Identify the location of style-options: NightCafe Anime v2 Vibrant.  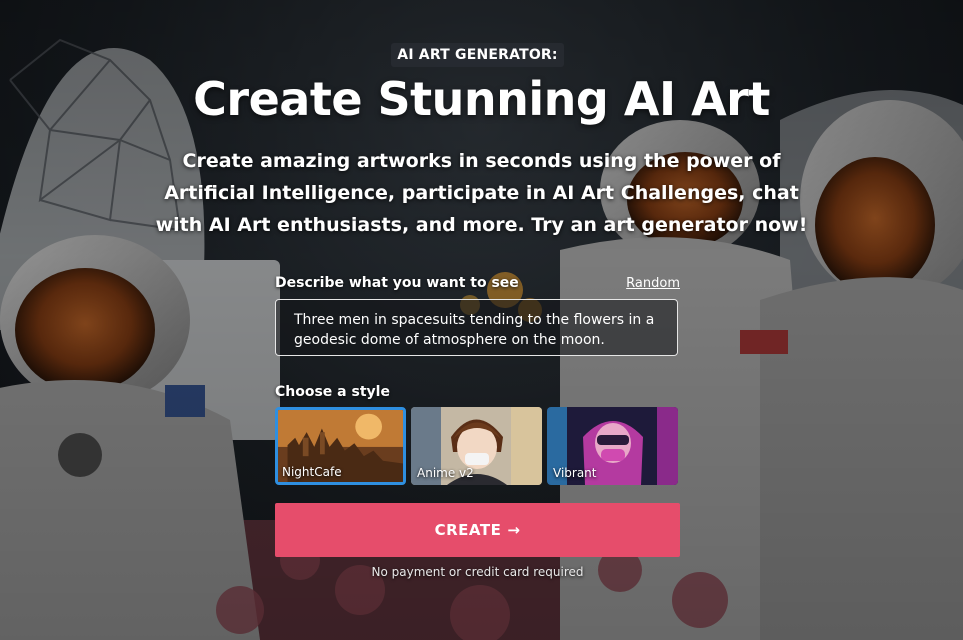
(477, 446).